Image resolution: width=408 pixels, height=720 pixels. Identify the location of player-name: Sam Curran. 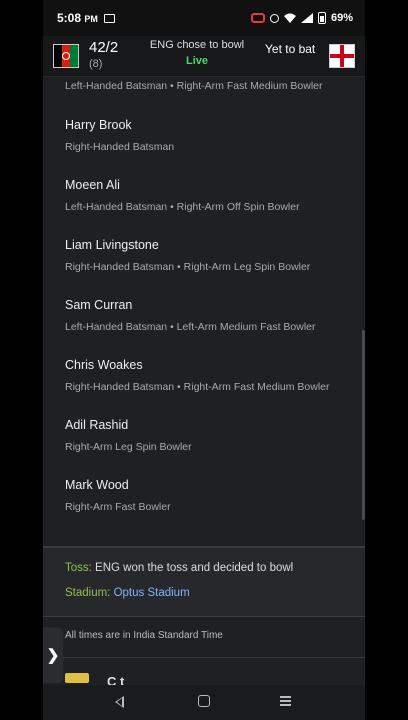
(99, 305).